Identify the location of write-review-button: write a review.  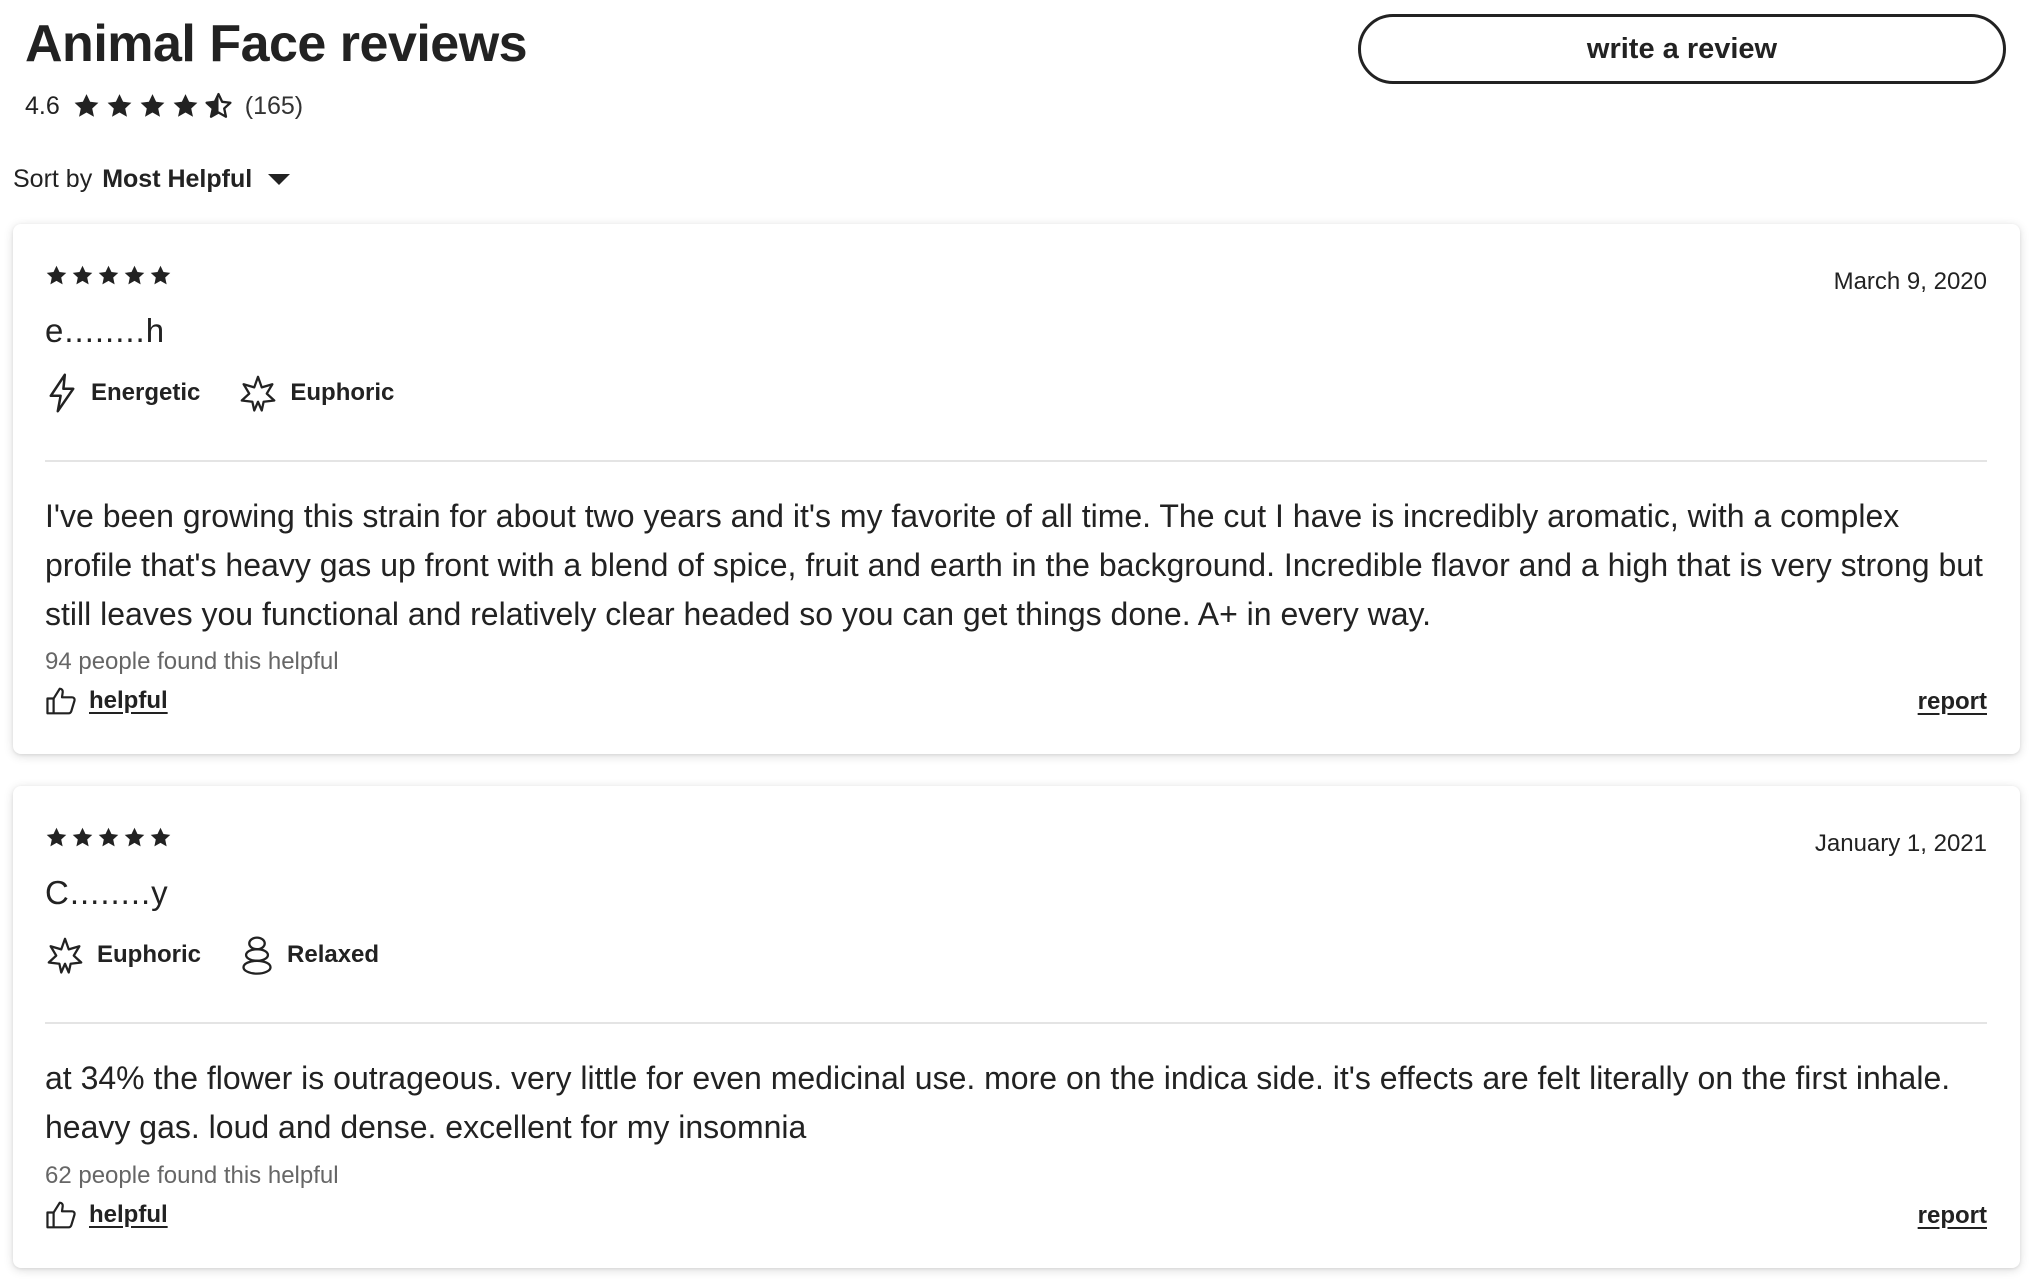
(1682, 49).